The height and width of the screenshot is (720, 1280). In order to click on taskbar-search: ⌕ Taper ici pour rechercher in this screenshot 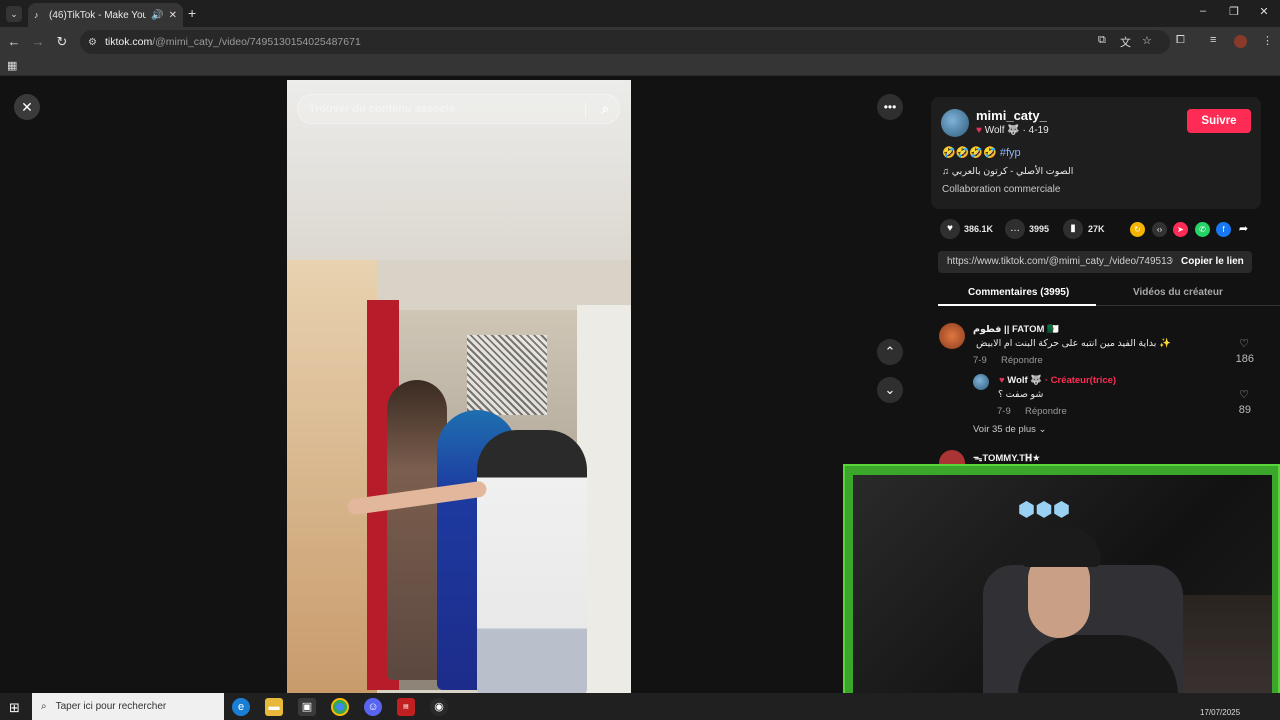, I will do `click(128, 706)`.